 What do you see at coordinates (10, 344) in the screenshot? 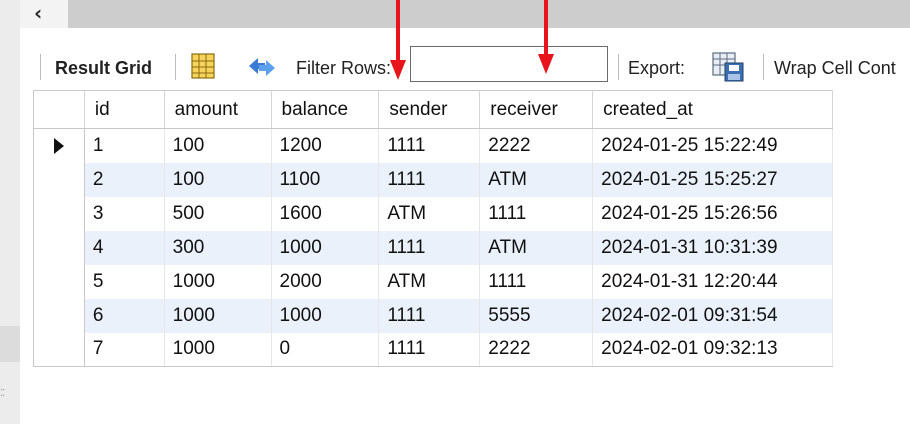
I see `sidebar-block` at bounding box center [10, 344].